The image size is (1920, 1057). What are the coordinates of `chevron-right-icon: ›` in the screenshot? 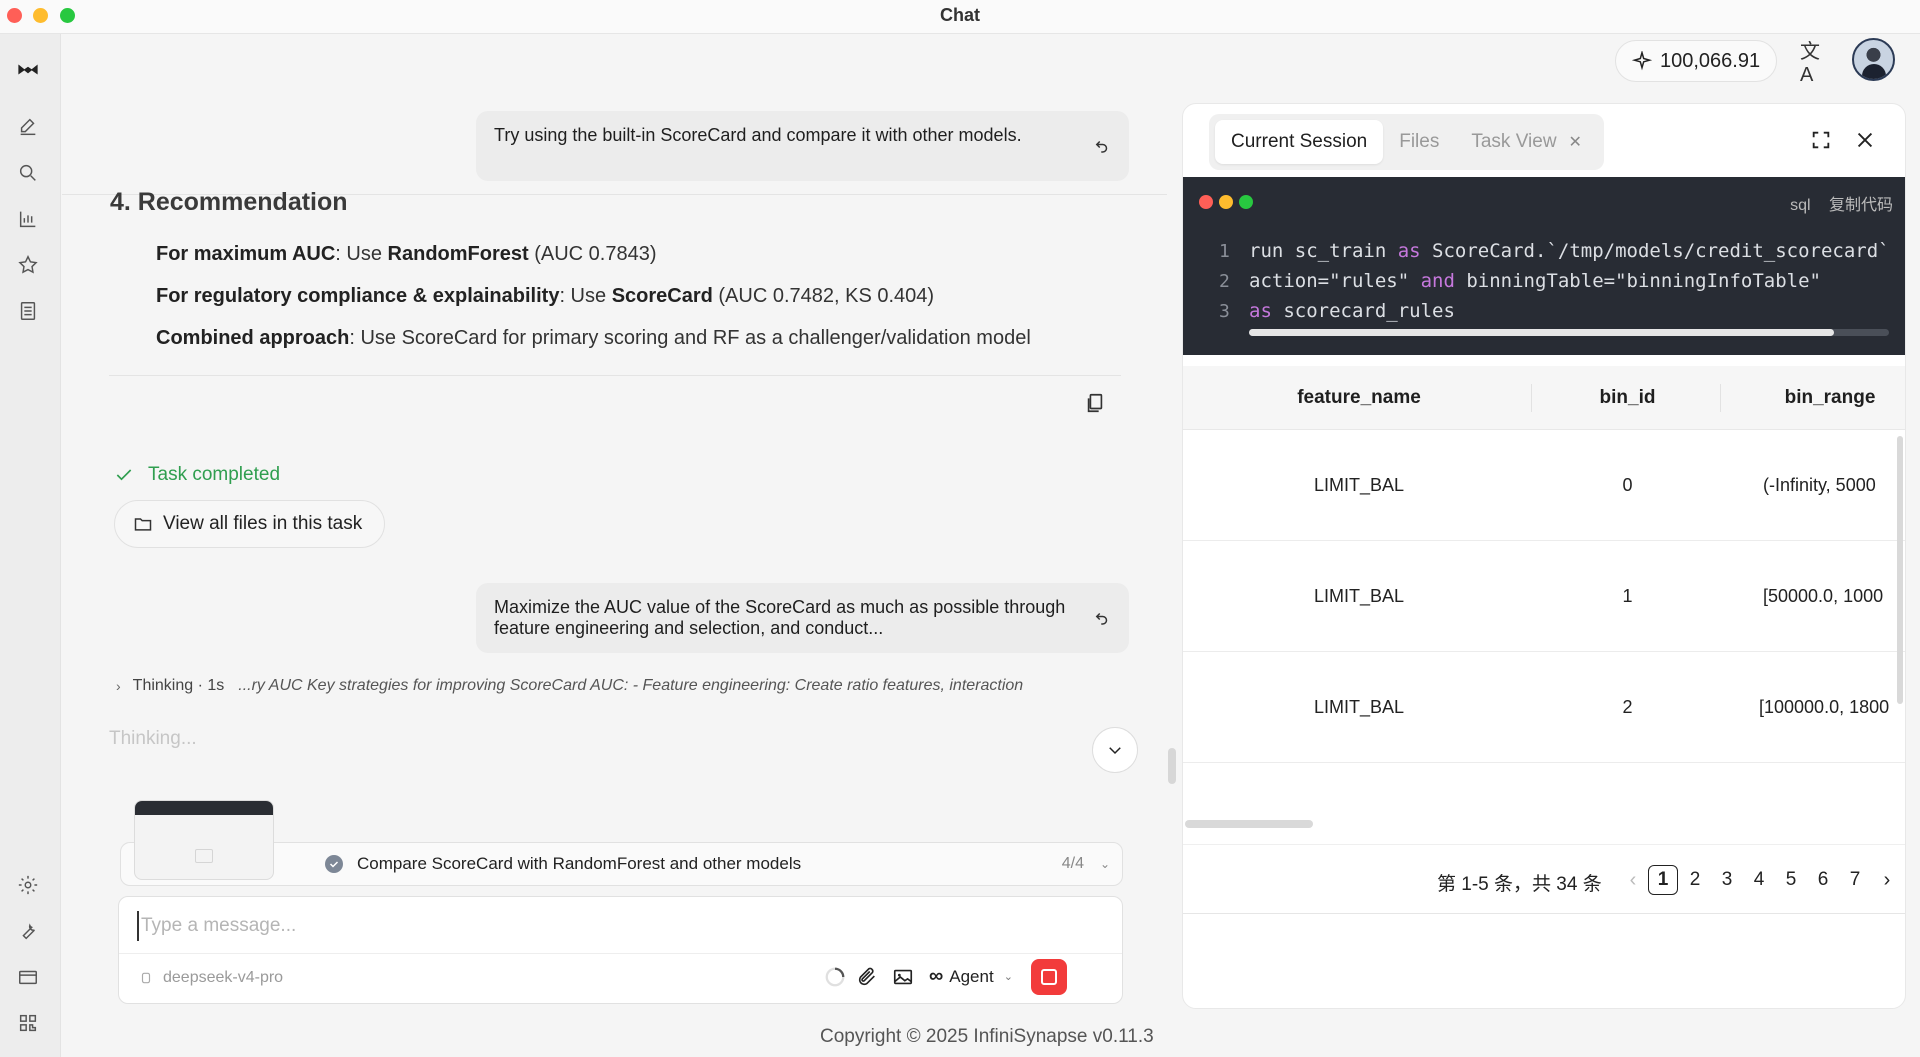 It's located at (118, 686).